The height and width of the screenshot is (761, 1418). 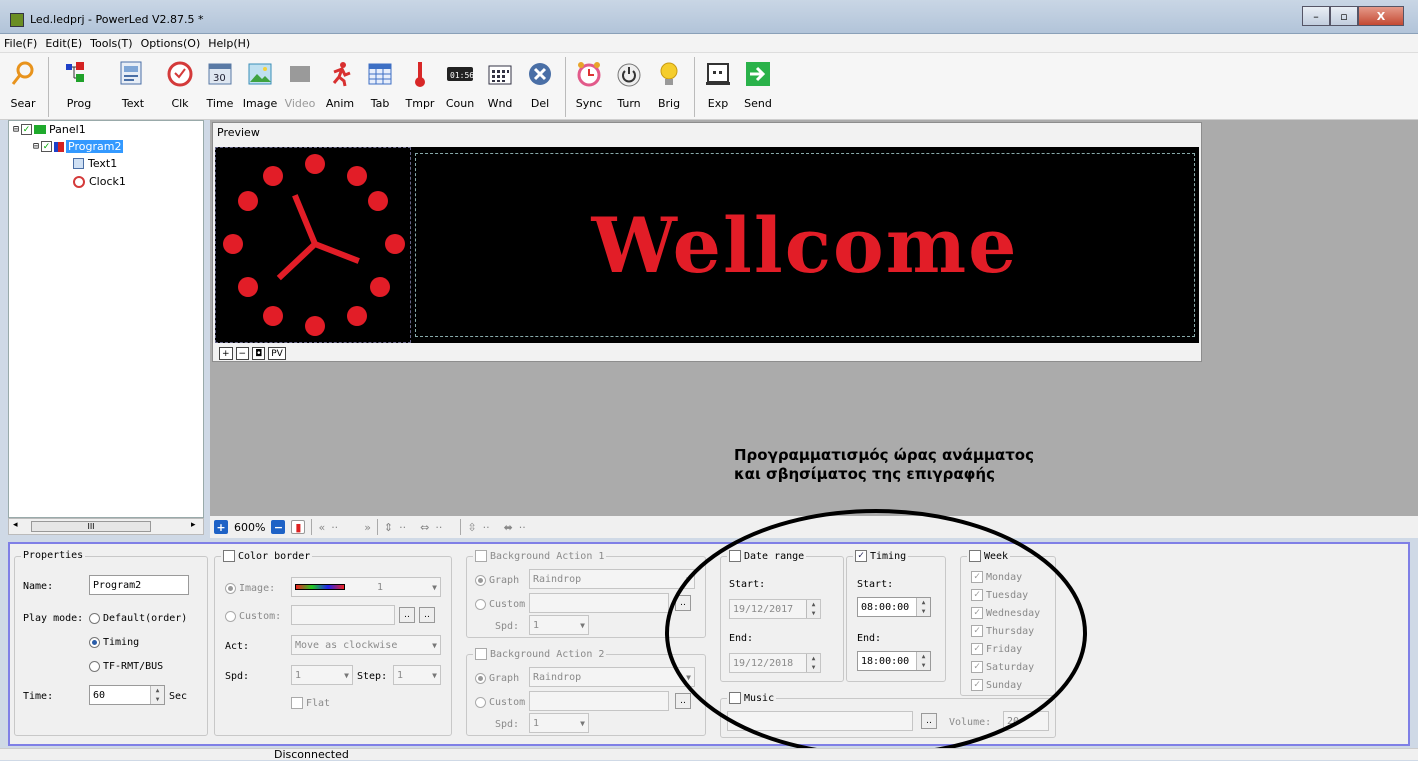 I want to click on table-button: Tab, so click(x=380, y=81).